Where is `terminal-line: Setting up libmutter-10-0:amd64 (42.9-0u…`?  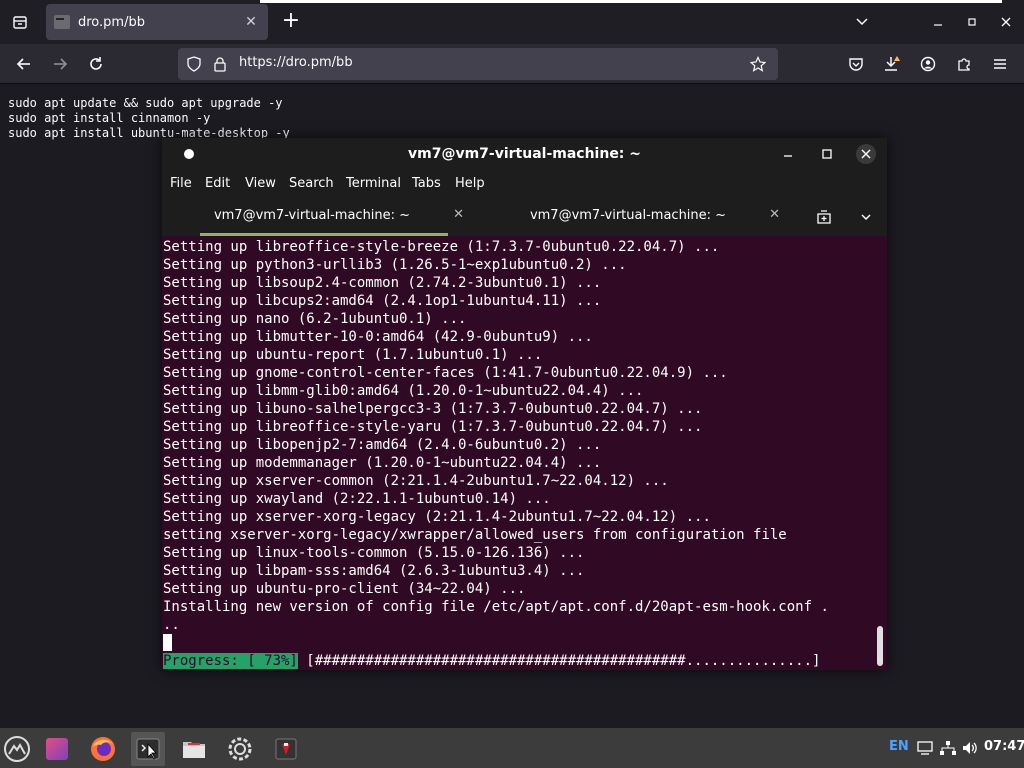 terminal-line: Setting up libmutter-10-0:amd64 (42.9-0u… is located at coordinates (378, 337).